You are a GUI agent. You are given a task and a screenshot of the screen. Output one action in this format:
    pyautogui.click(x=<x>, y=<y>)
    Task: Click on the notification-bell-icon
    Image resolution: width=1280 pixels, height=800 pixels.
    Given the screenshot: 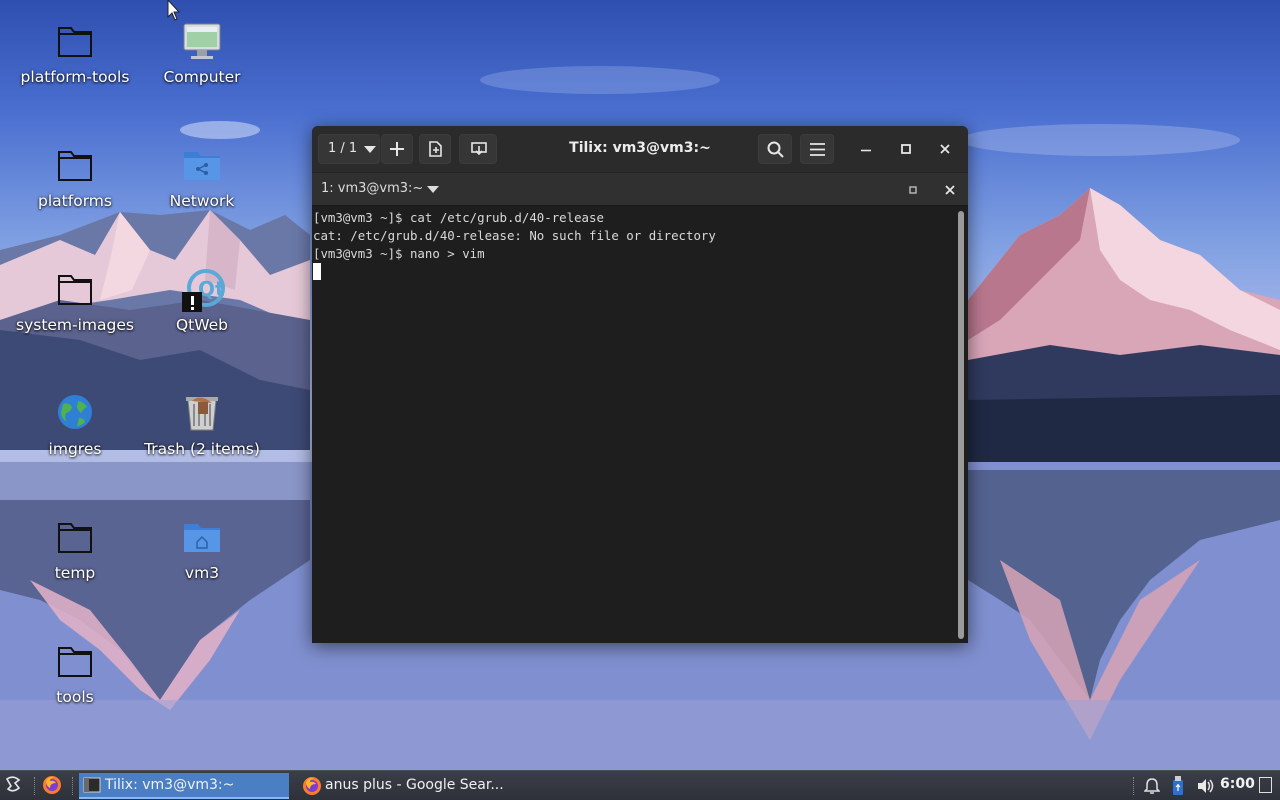 What is the action you would take?
    pyautogui.click(x=1152, y=786)
    